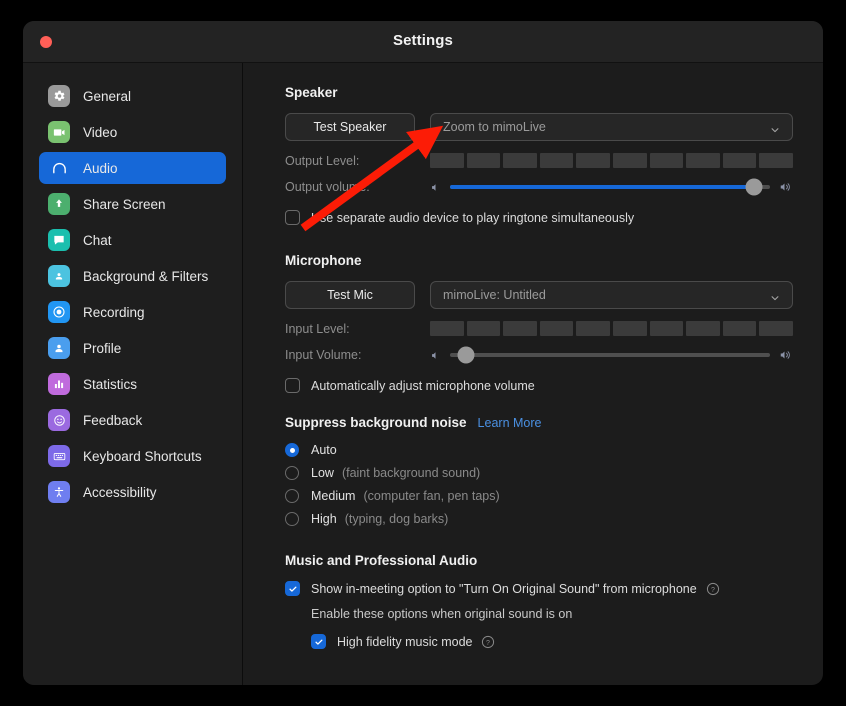 This screenshot has height=706, width=846. Describe the element at coordinates (466, 355) in the screenshot. I see `input-volume-knob` at that location.